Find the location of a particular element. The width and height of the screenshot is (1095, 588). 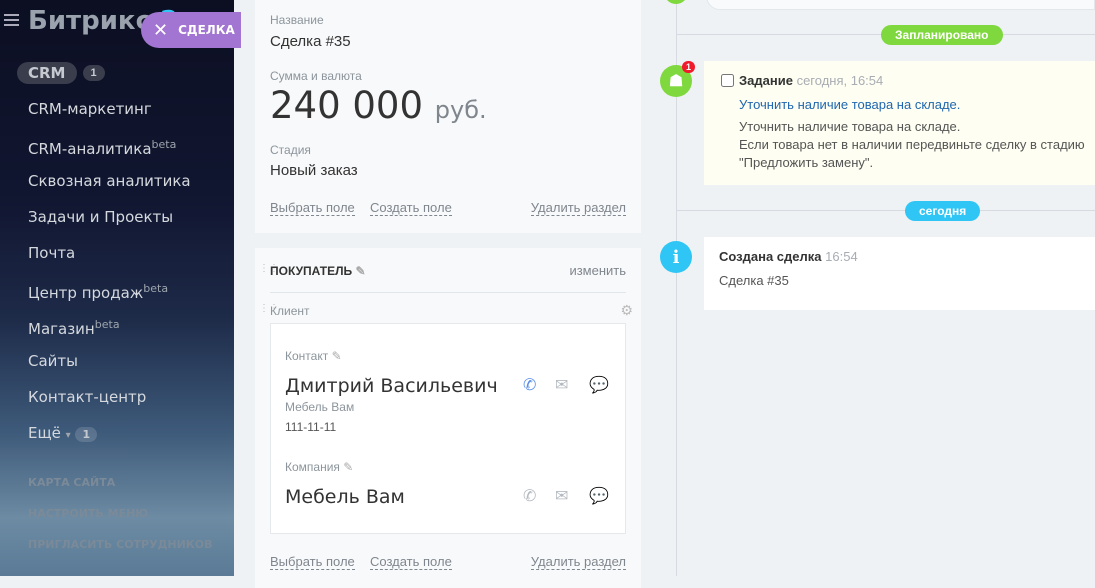

deal-sum: 240 000 руб. is located at coordinates (378, 105).